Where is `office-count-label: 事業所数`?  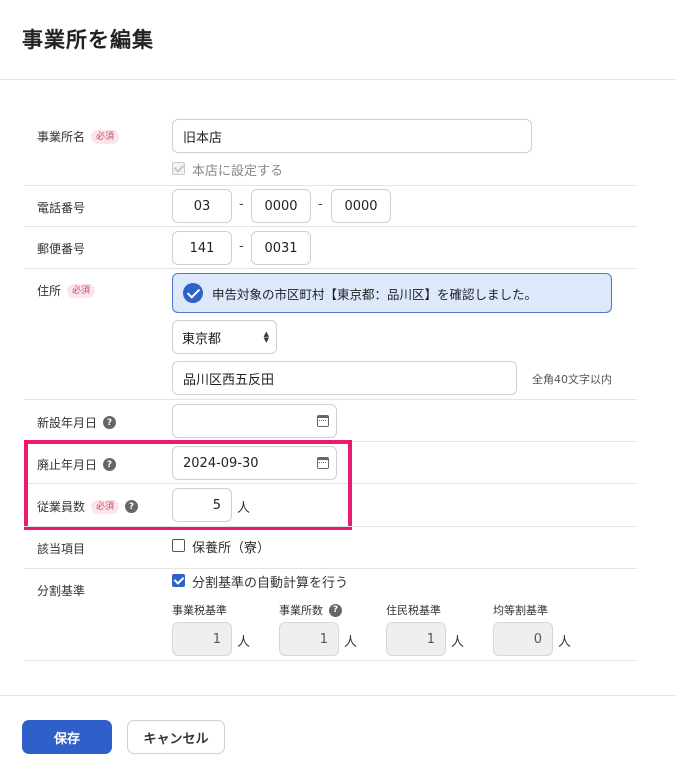 office-count-label: 事業所数 is located at coordinates (301, 610).